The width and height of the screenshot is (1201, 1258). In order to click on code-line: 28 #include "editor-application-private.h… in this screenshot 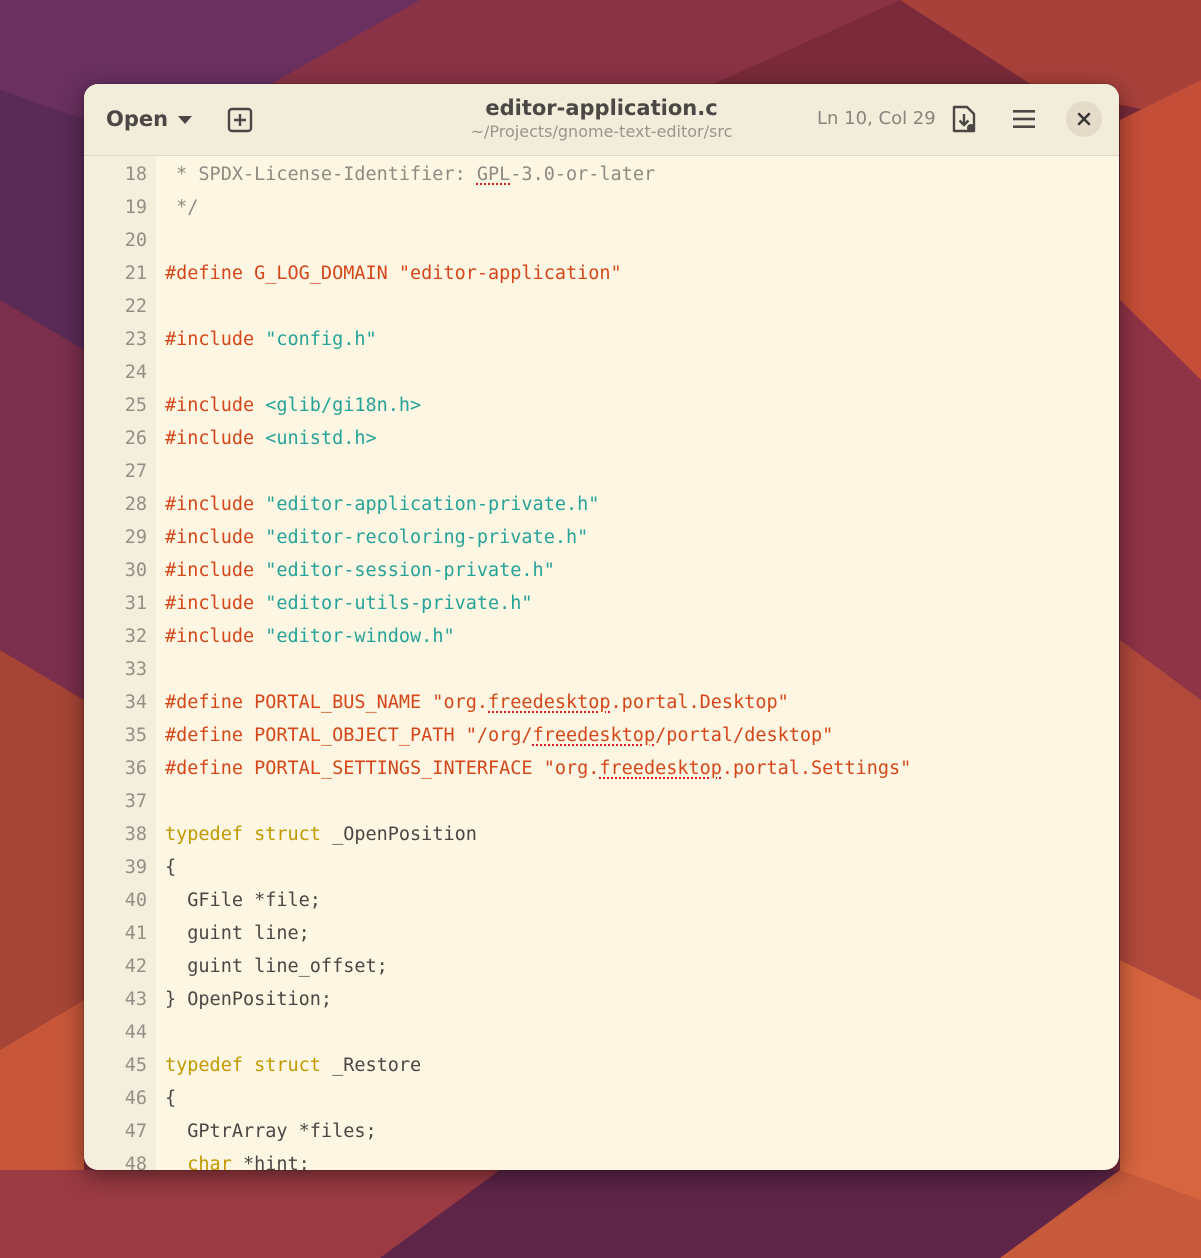, I will do `click(601, 504)`.